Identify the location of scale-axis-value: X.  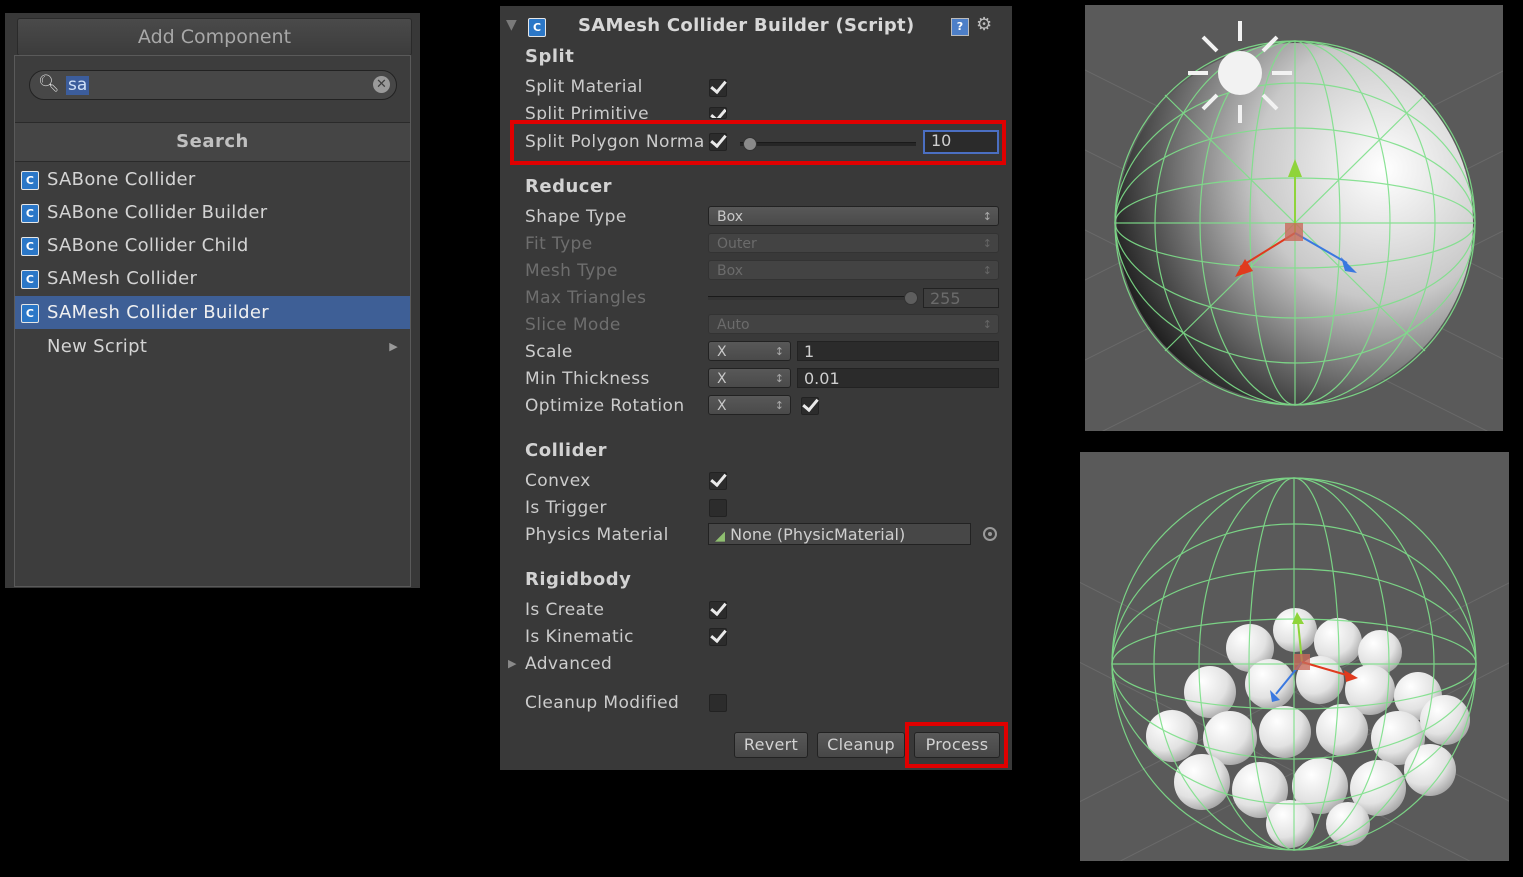
(722, 352).